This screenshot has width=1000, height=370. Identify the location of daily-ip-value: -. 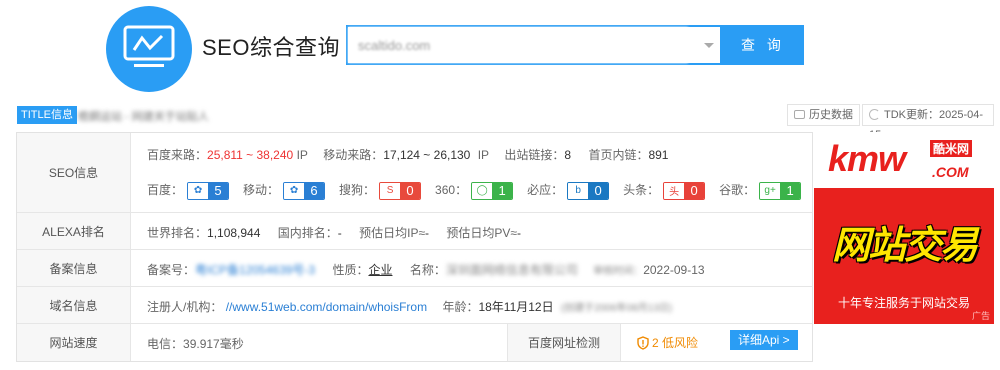
(427, 233).